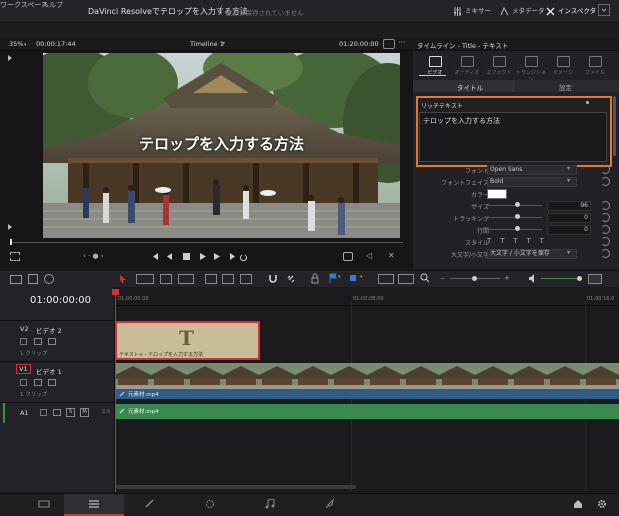 This screenshot has height=516, width=619. I want to click on marker-dropdown-icon: ▾, so click(361, 277).